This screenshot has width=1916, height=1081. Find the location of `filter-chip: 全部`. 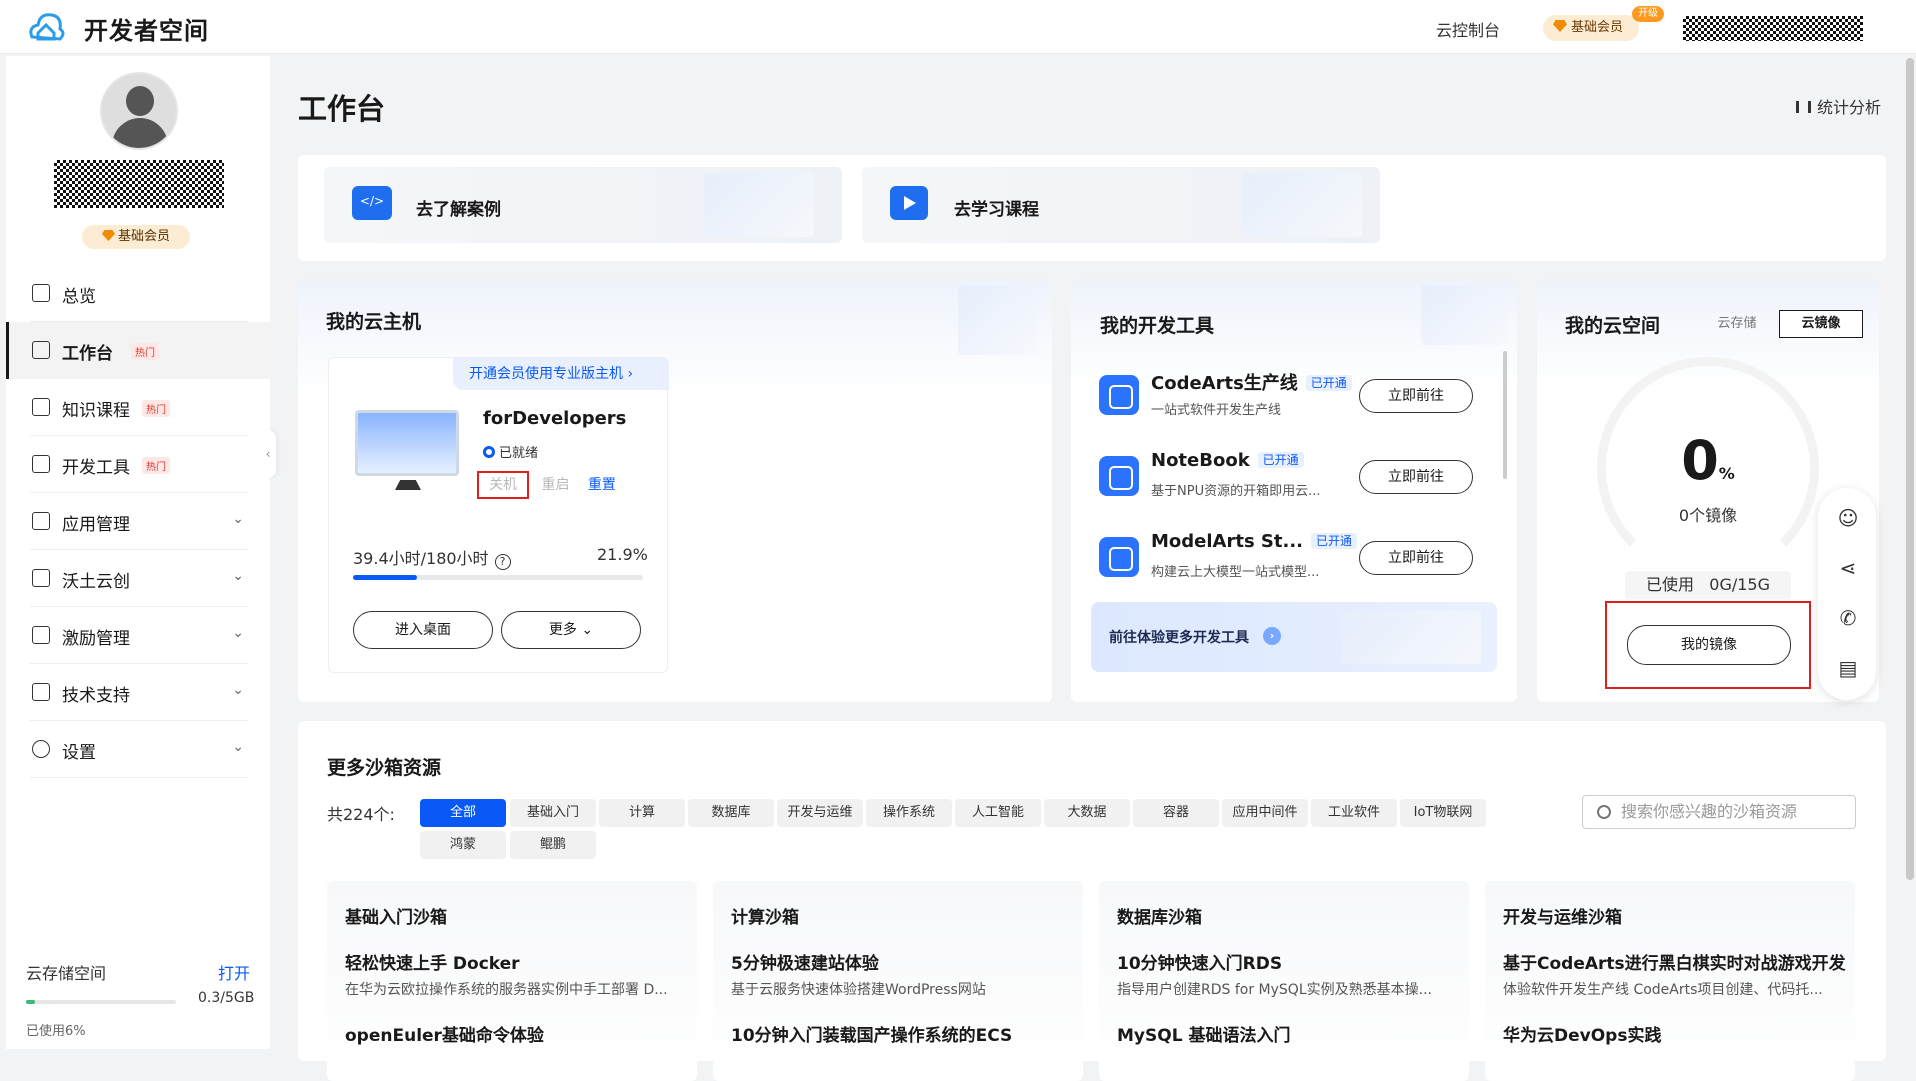

filter-chip: 全部 is located at coordinates (463, 813).